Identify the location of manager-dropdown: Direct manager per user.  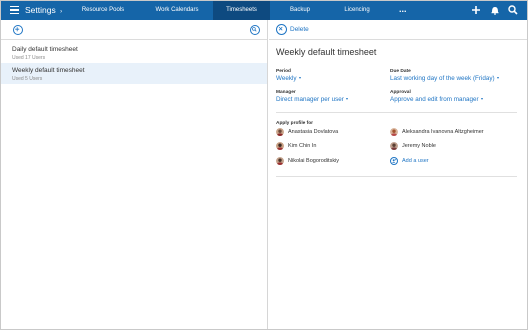
(312, 99).